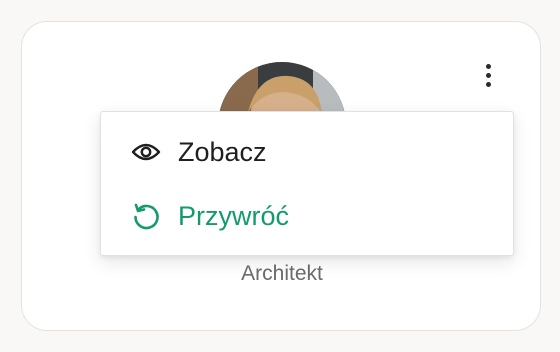 The height and width of the screenshot is (352, 560). I want to click on role-label: Architekt, so click(282, 273).